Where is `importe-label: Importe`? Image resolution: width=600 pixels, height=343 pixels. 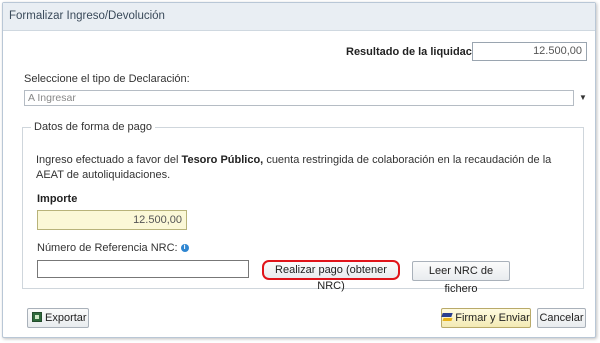
importe-label: Importe is located at coordinates (57, 199).